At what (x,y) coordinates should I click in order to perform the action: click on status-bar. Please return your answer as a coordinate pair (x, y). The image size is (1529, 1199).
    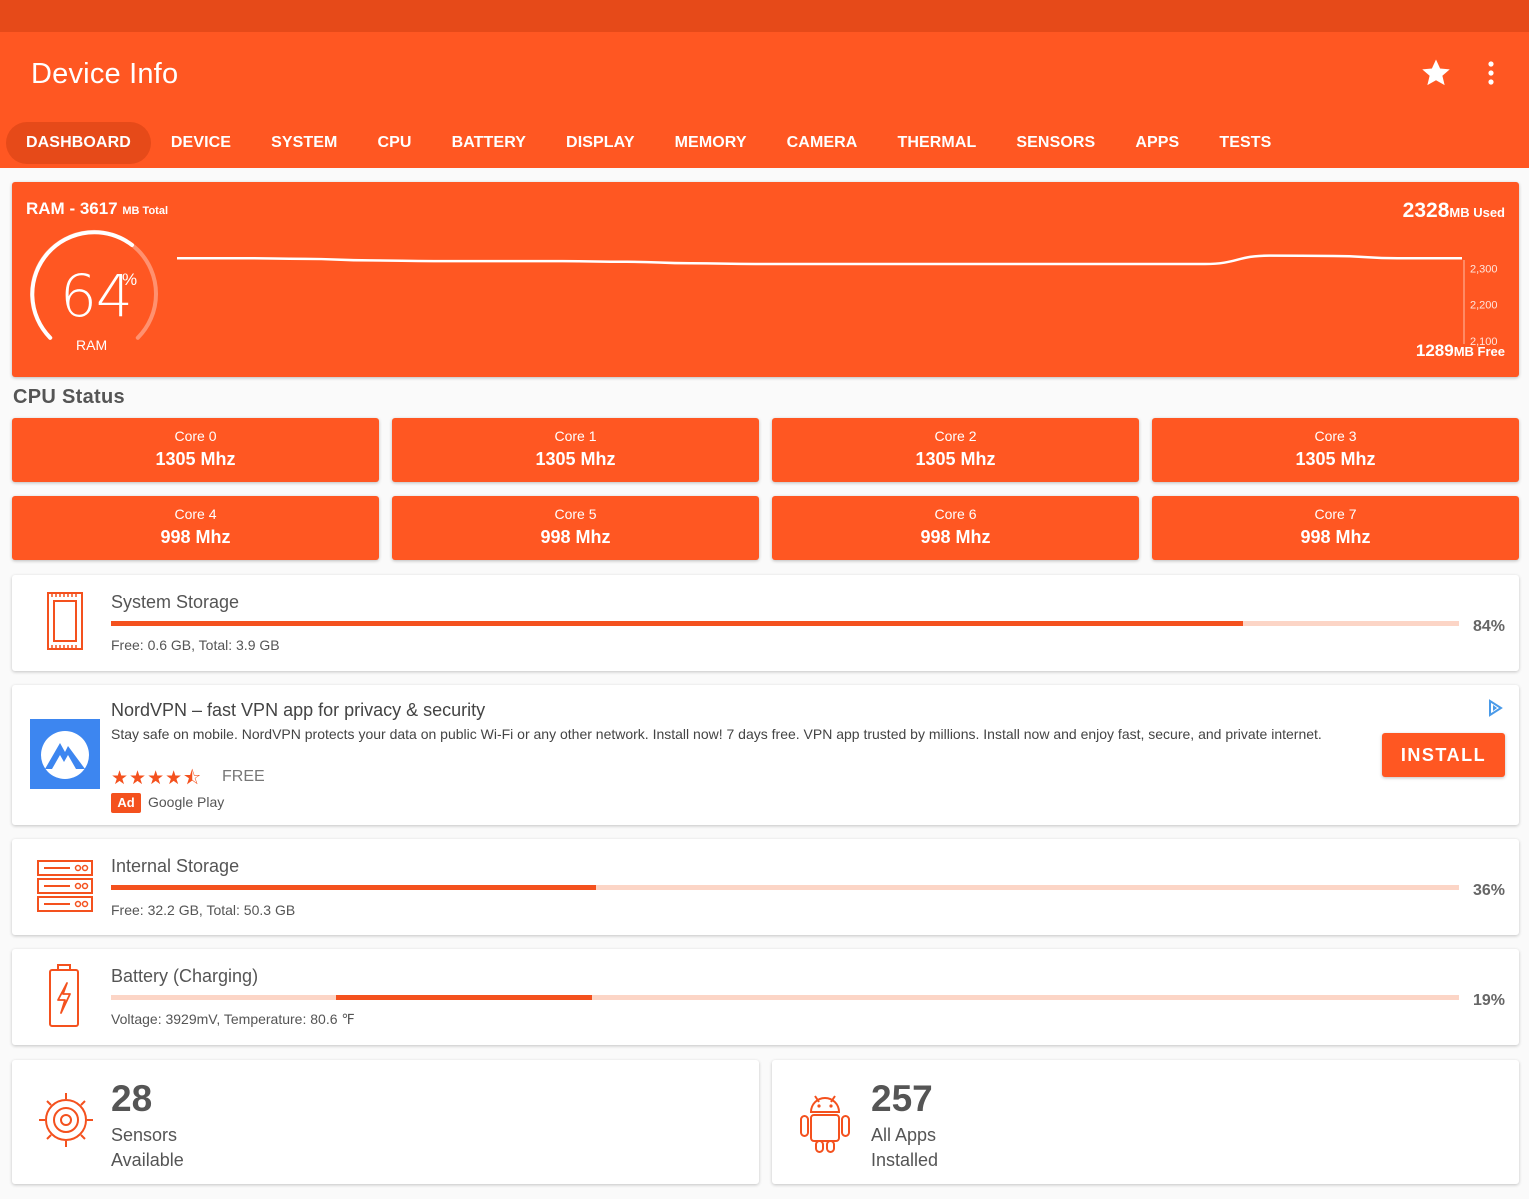
    Looking at the image, I should click on (764, 16).